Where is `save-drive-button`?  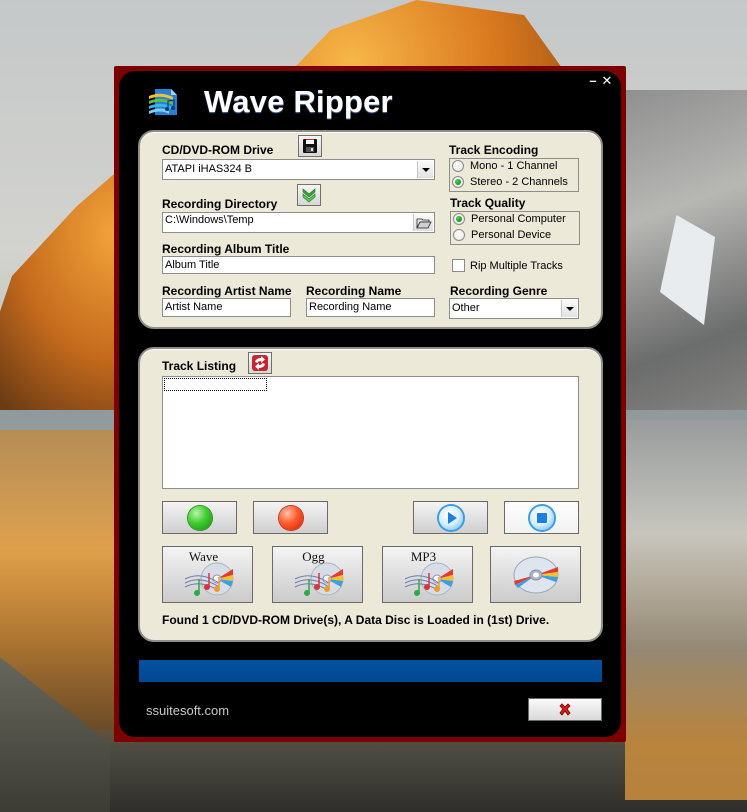 save-drive-button is located at coordinates (310, 146).